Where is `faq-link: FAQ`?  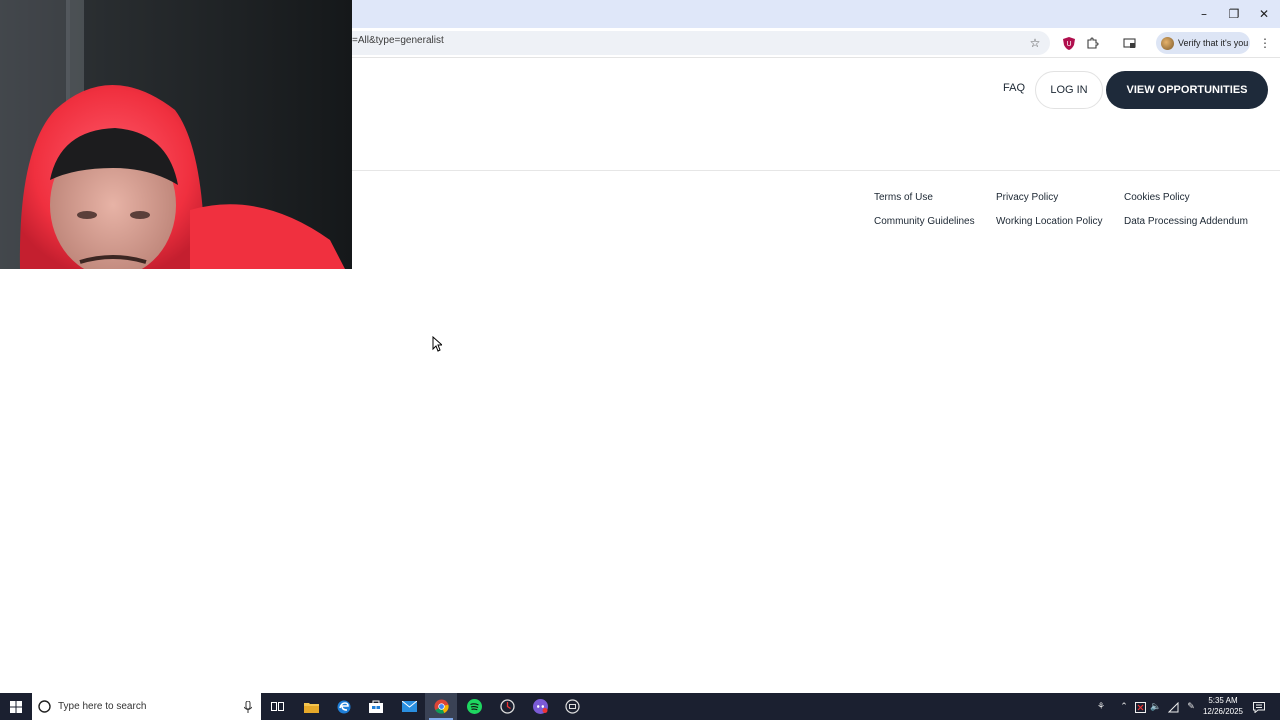 faq-link: FAQ is located at coordinates (1014, 88).